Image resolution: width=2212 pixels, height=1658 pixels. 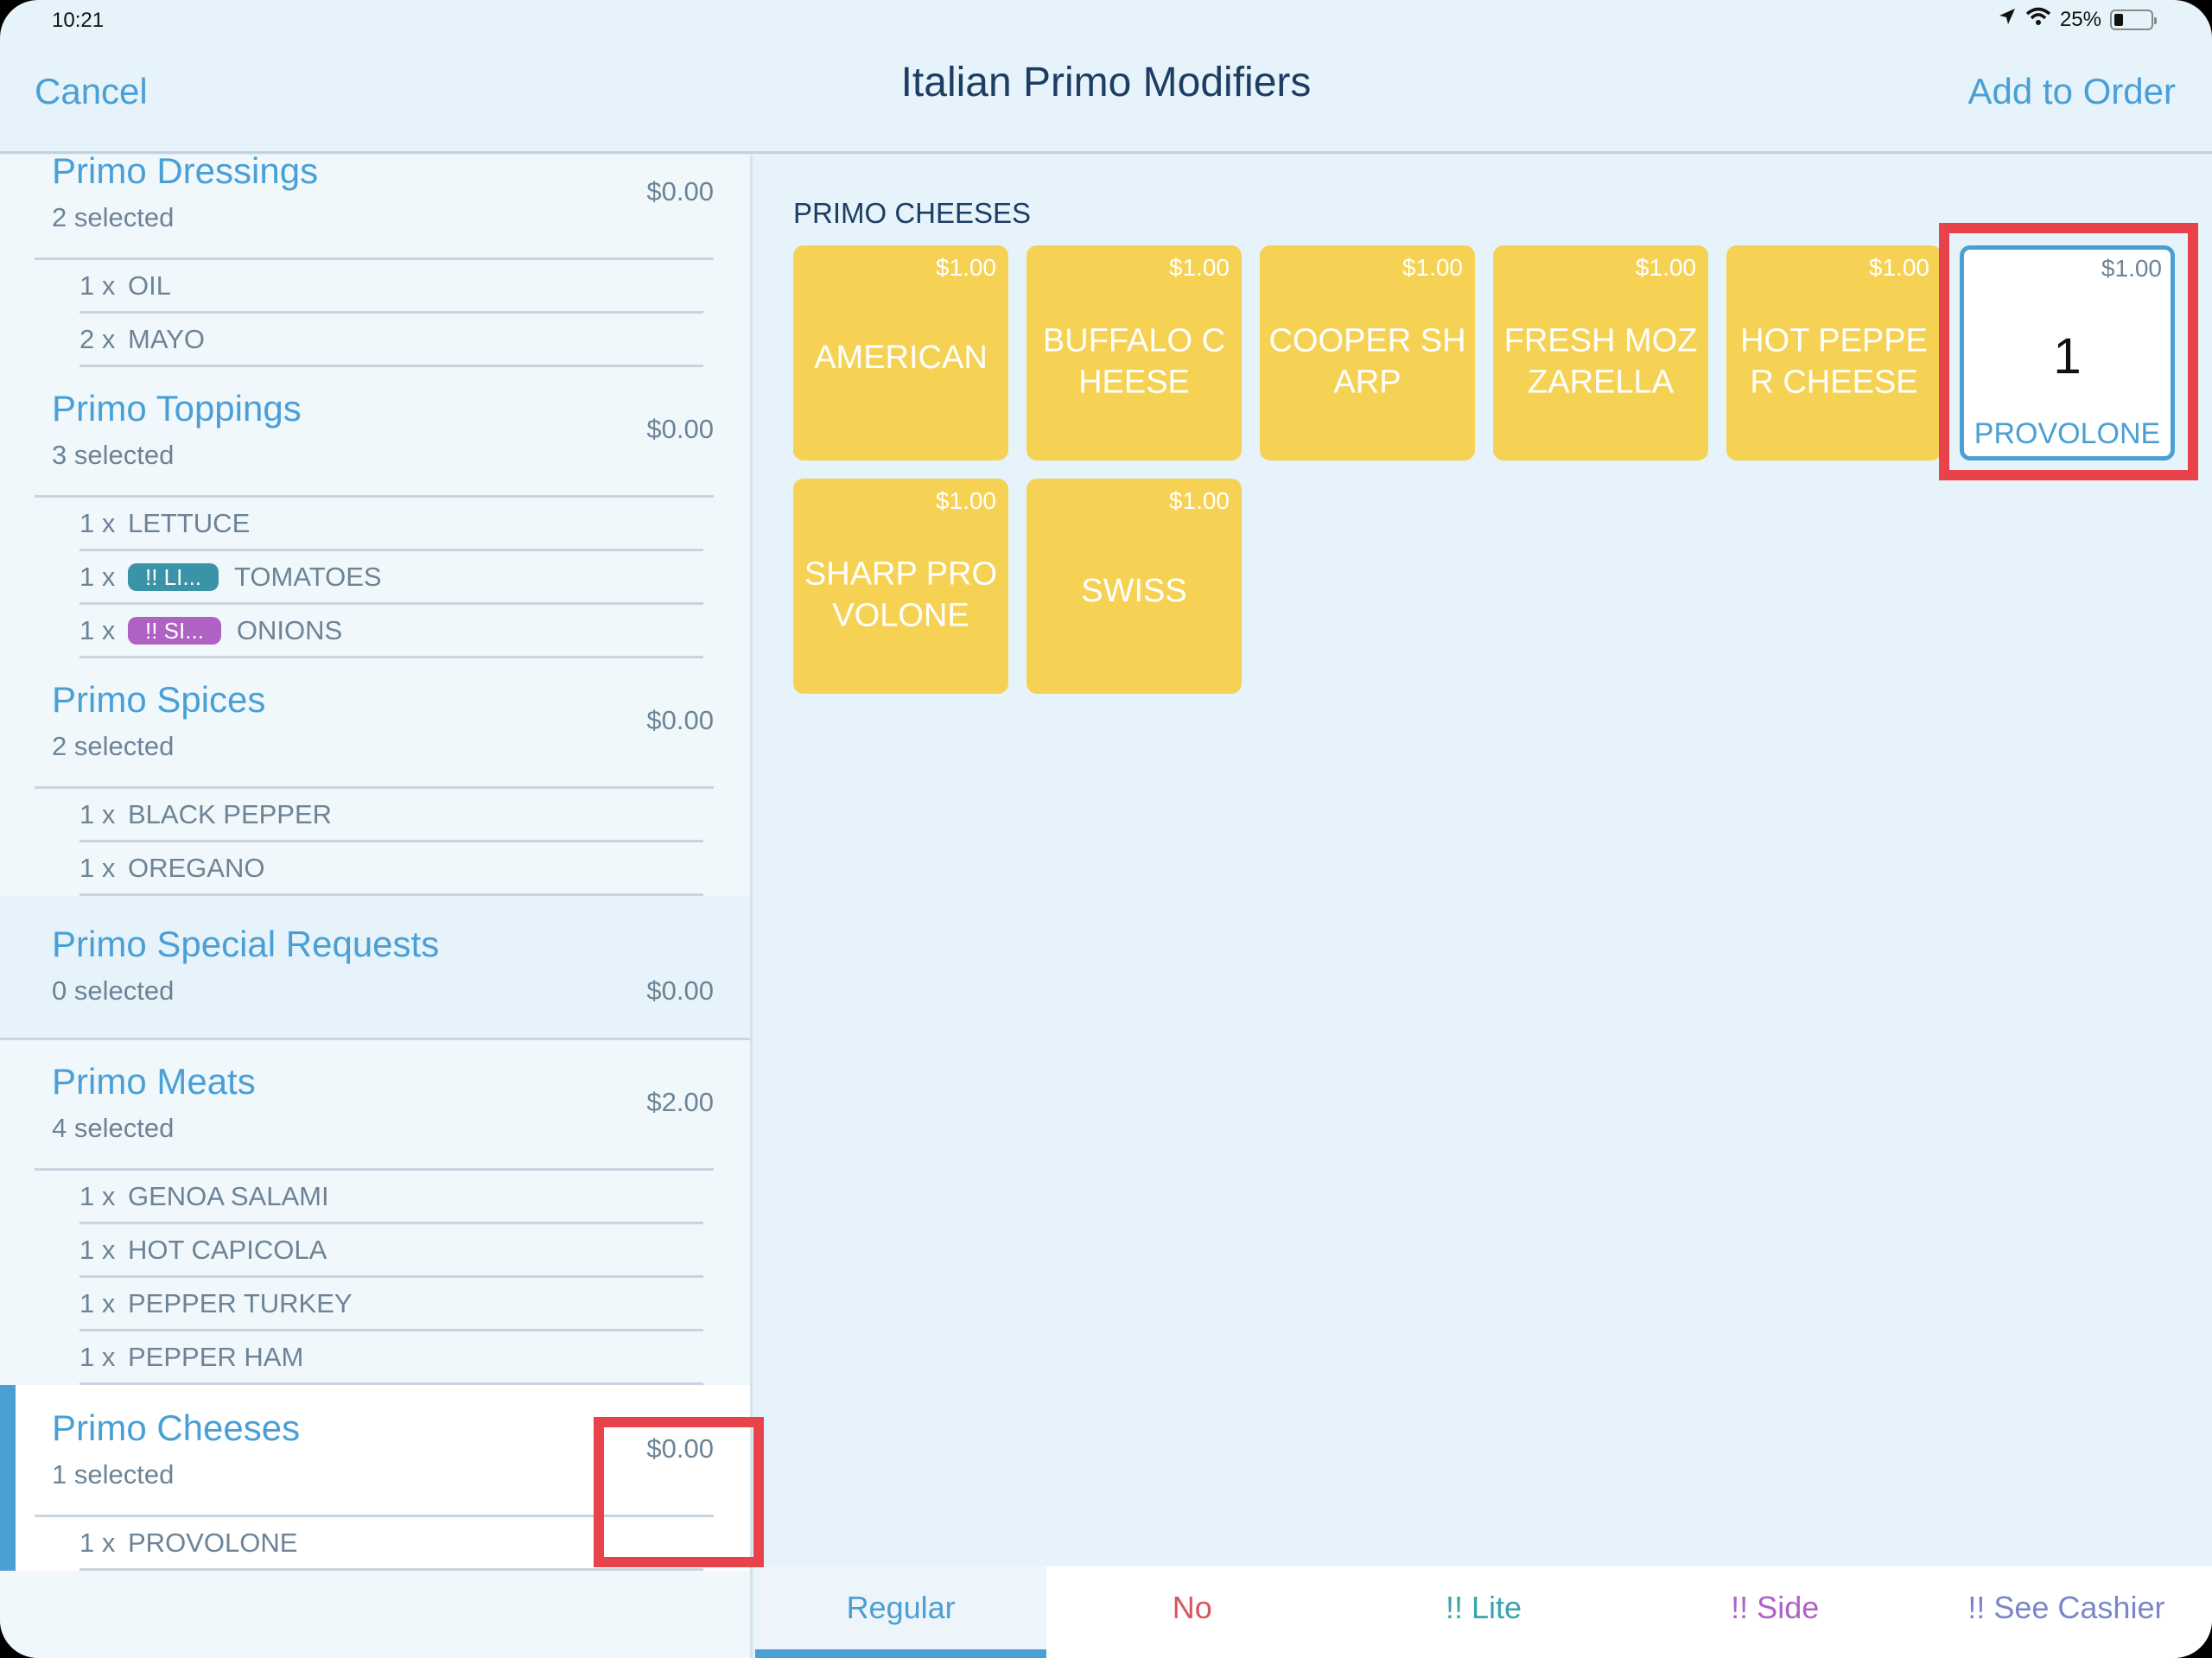 What do you see at coordinates (289, 629) in the screenshot?
I see `modifier-name: ONIONS` at bounding box center [289, 629].